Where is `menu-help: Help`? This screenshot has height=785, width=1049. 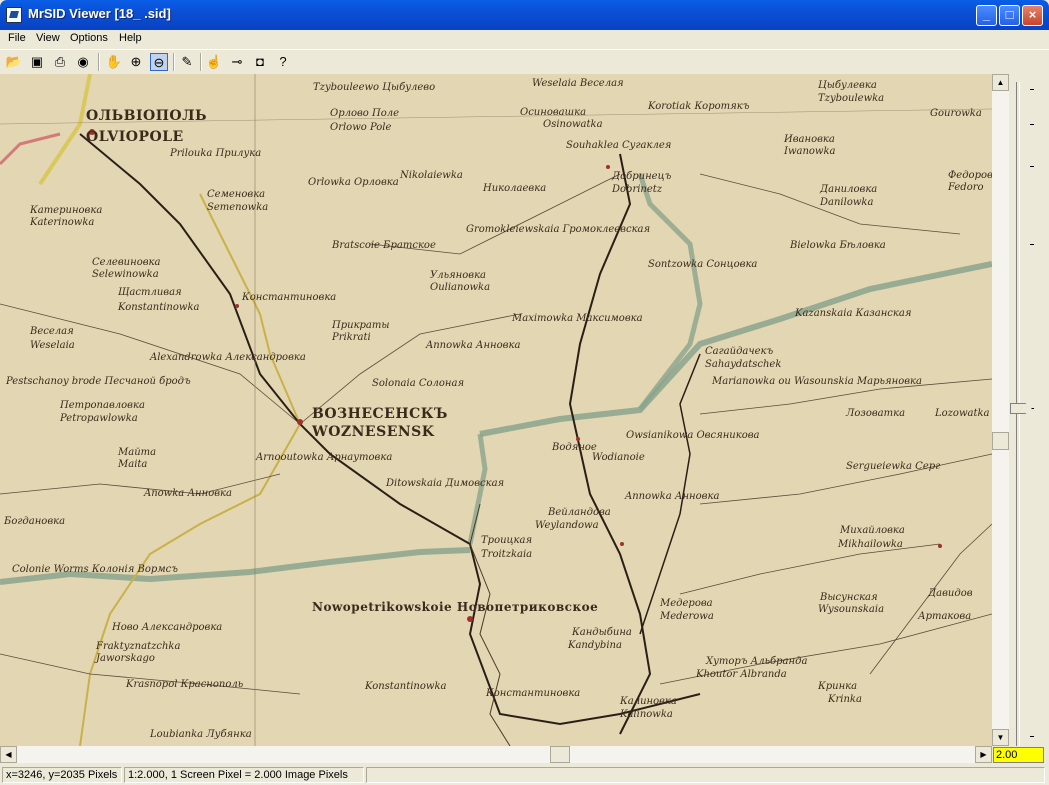 menu-help: Help is located at coordinates (130, 38).